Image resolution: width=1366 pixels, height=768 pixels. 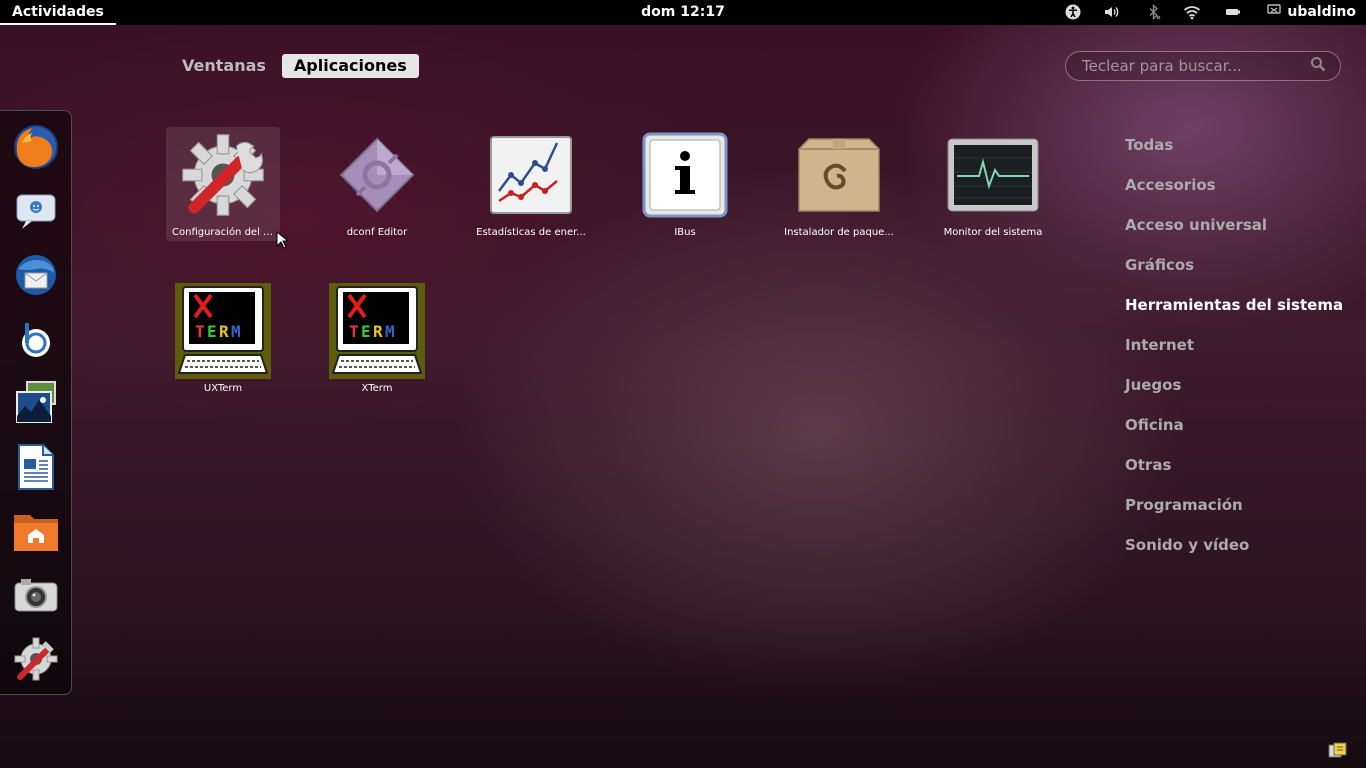 What do you see at coordinates (1240, 394) in the screenshot?
I see `category-juegos: Juegos` at bounding box center [1240, 394].